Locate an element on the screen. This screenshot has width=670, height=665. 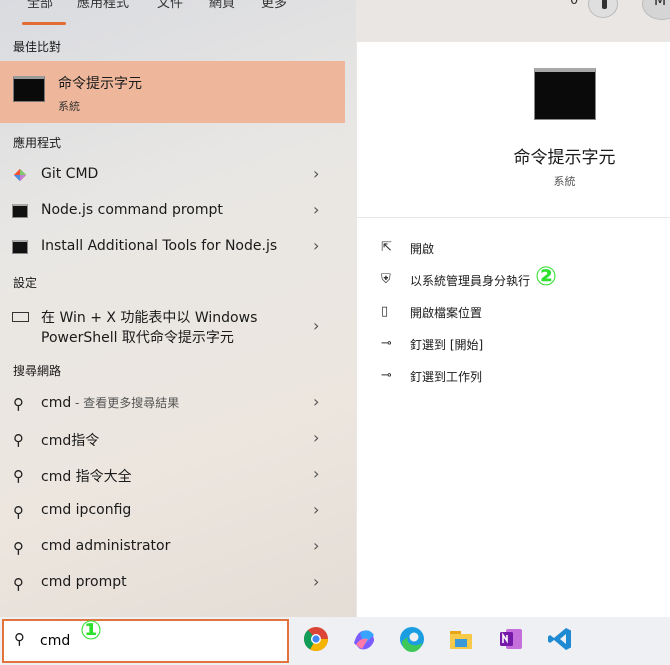
section-settings: 設定 is located at coordinates (25, 283).